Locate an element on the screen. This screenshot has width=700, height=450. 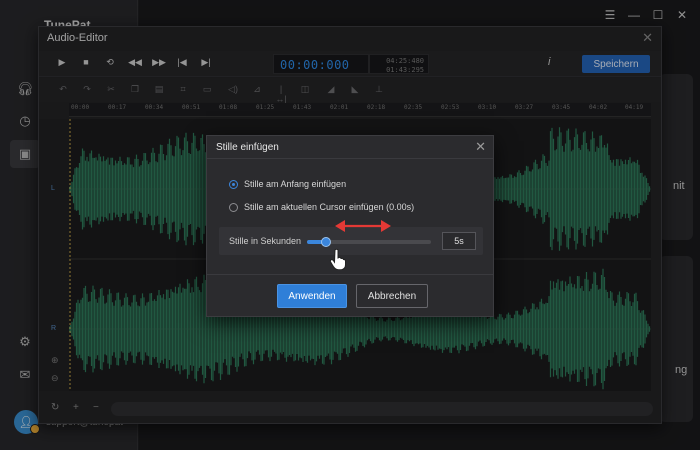
radio-cursor is located at coordinates (233, 207).